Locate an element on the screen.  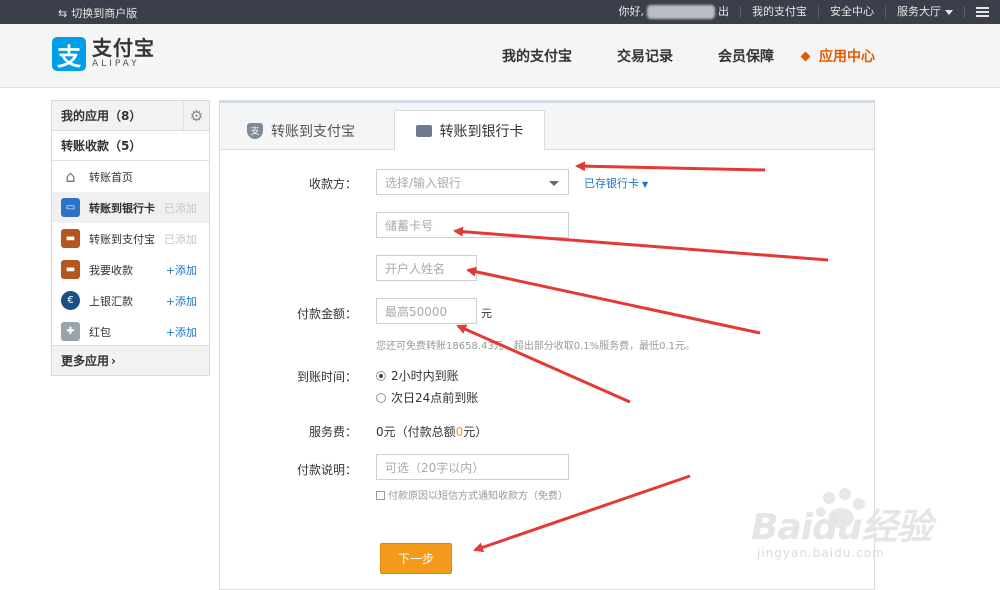
nav-my-alipay: 我的支付宝 is located at coordinates (537, 56).